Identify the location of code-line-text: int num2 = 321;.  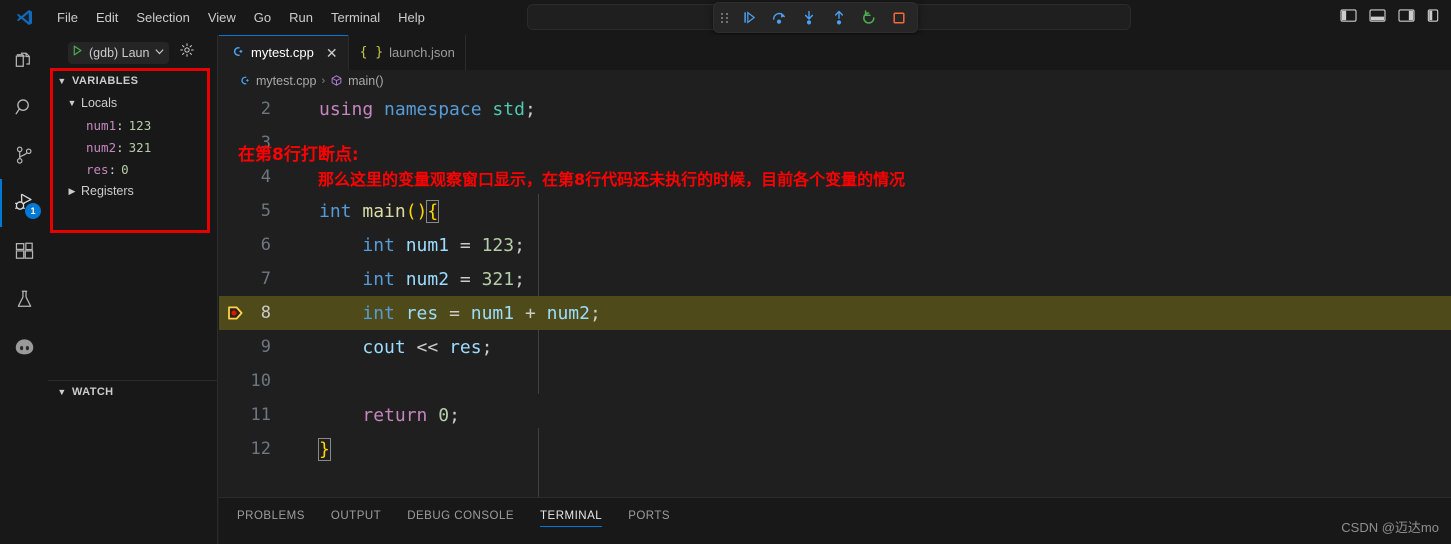
(409, 279).